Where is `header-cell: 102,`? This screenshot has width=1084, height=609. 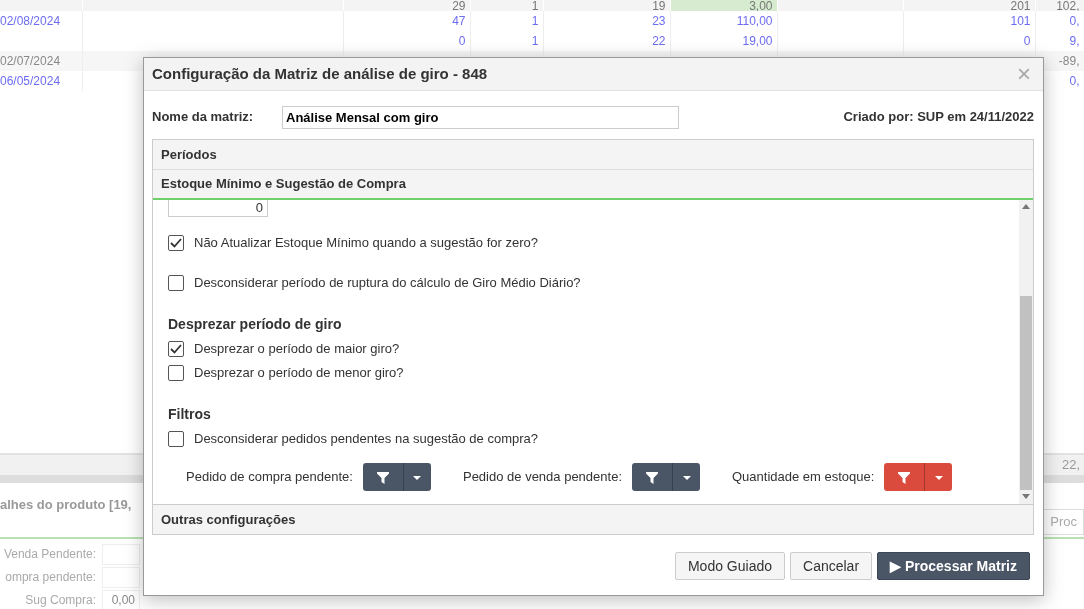 header-cell: 102, is located at coordinates (1068, 5).